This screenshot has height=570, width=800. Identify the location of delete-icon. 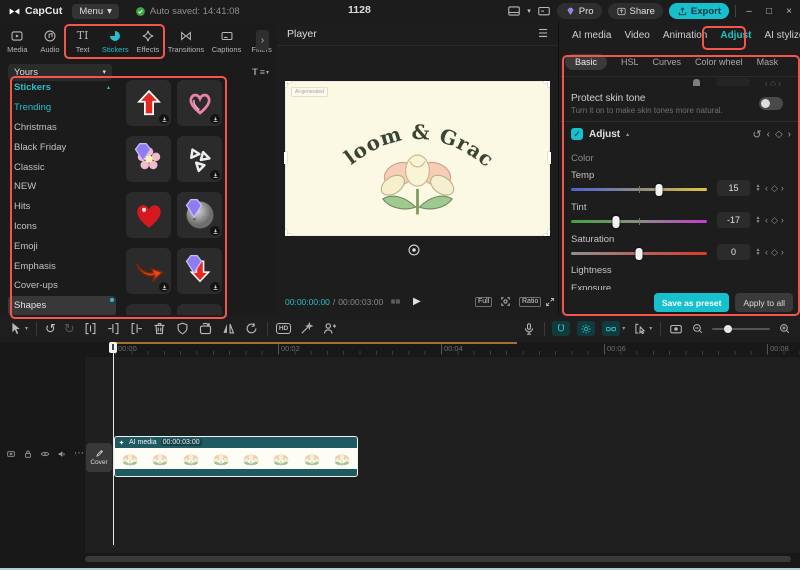
(159, 328).